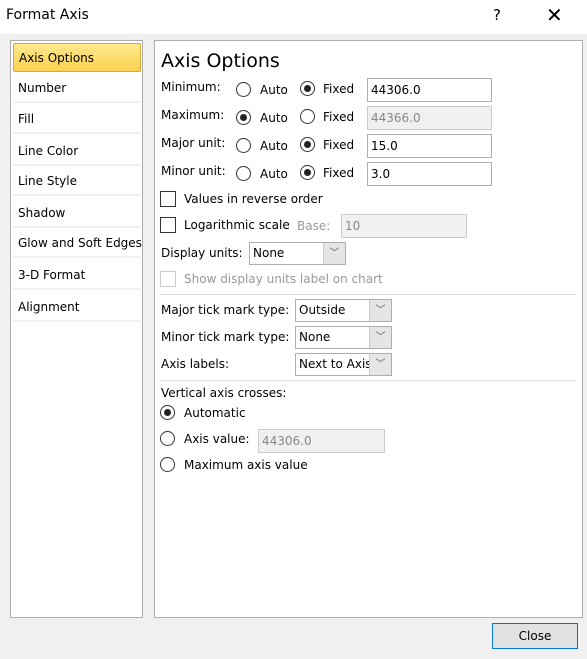  Describe the element at coordinates (243, 145) in the screenshot. I see `major-unit-auto-radio` at that location.